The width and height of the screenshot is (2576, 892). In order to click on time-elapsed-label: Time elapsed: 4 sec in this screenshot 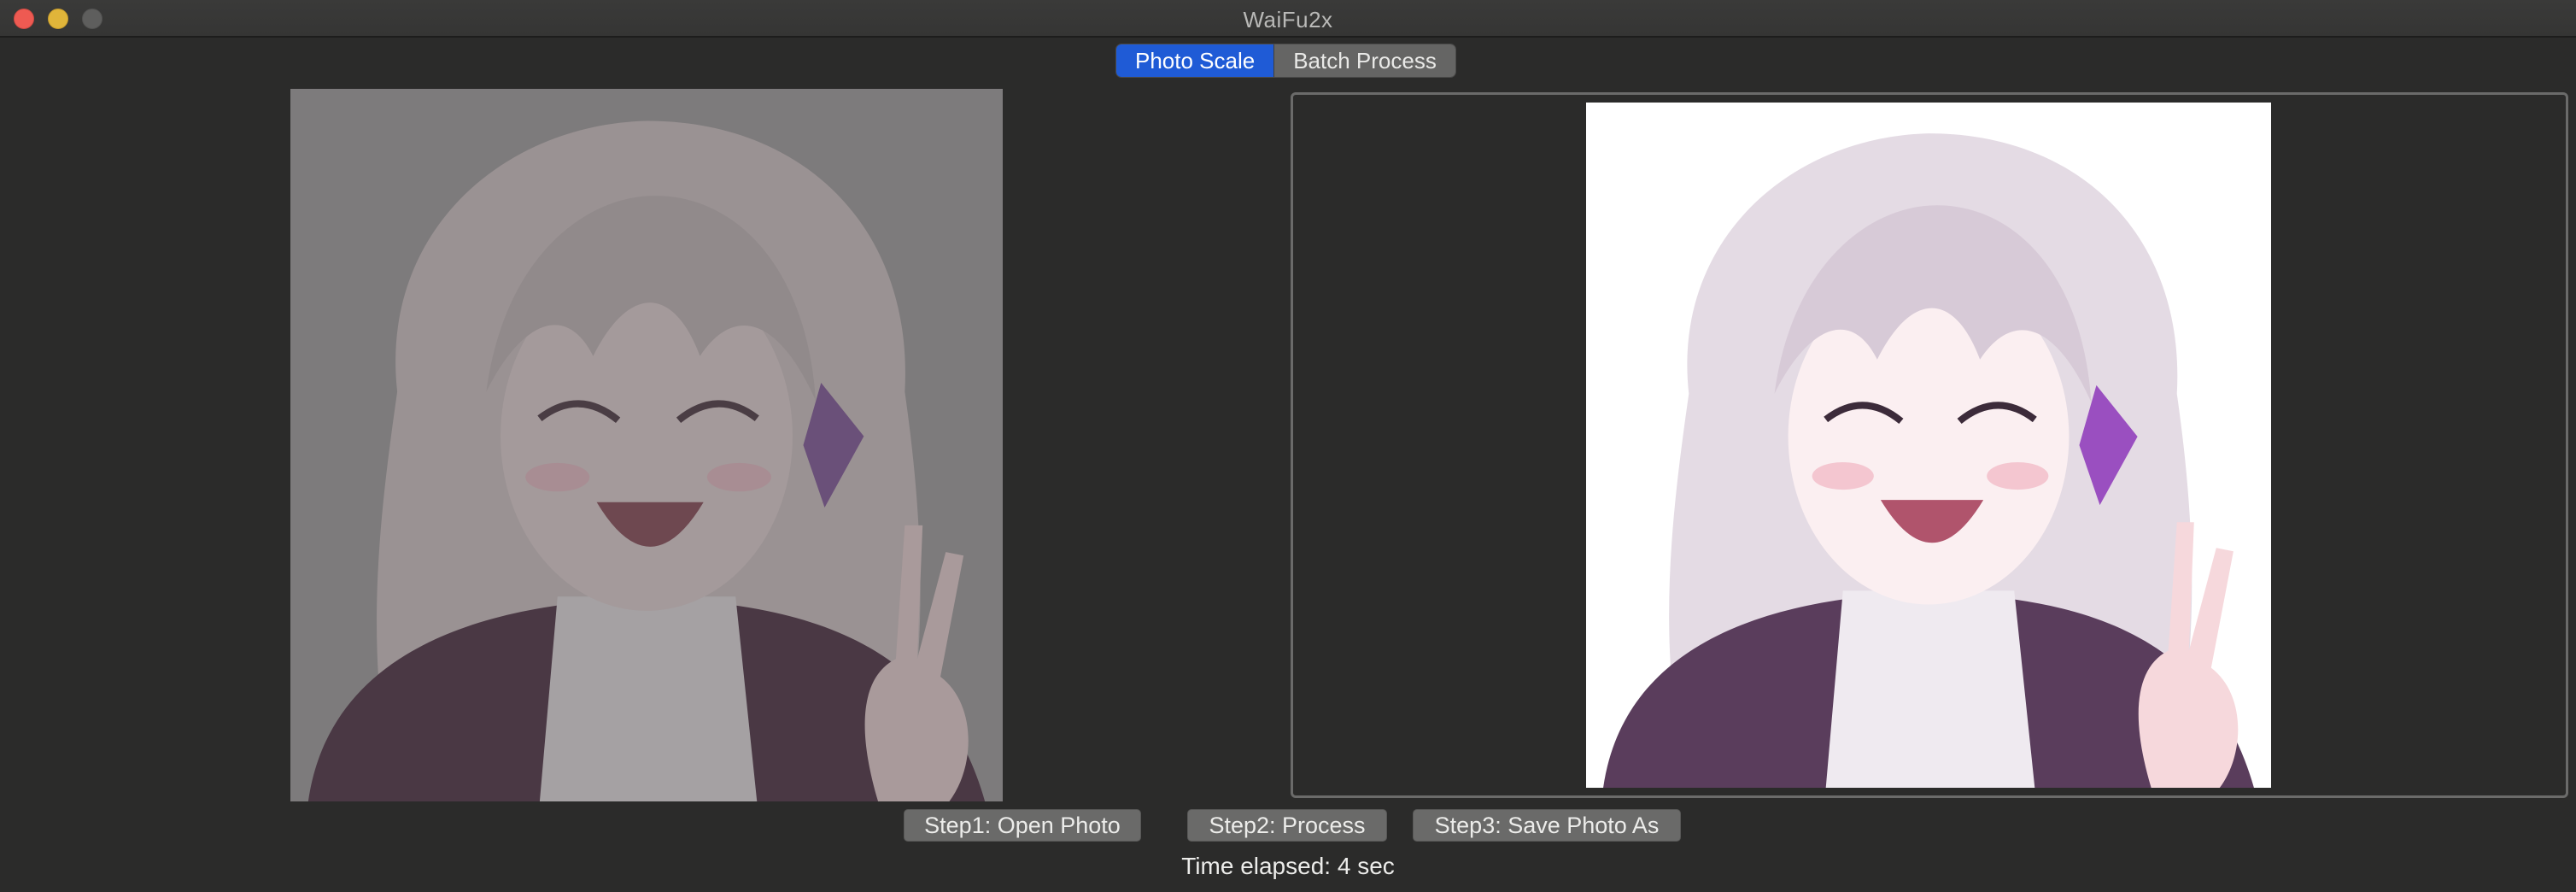, I will do `click(1288, 866)`.